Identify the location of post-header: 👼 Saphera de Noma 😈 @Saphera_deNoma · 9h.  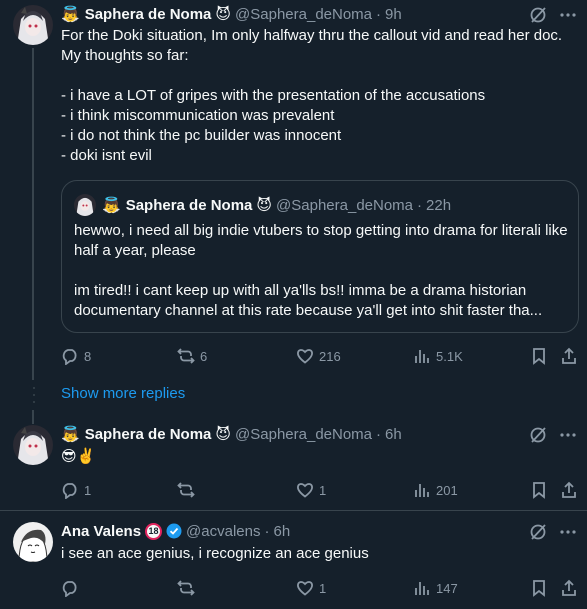
(231, 14).